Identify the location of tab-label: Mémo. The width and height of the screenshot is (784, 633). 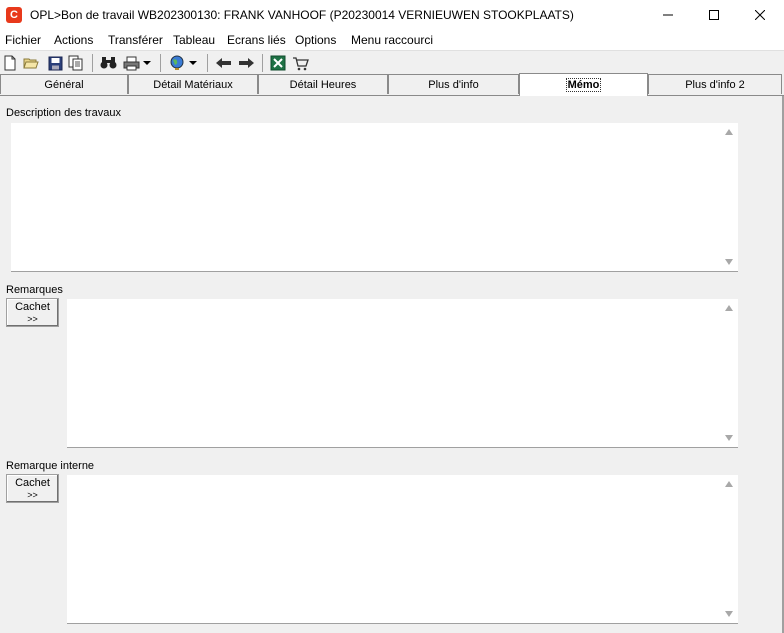
(583, 85).